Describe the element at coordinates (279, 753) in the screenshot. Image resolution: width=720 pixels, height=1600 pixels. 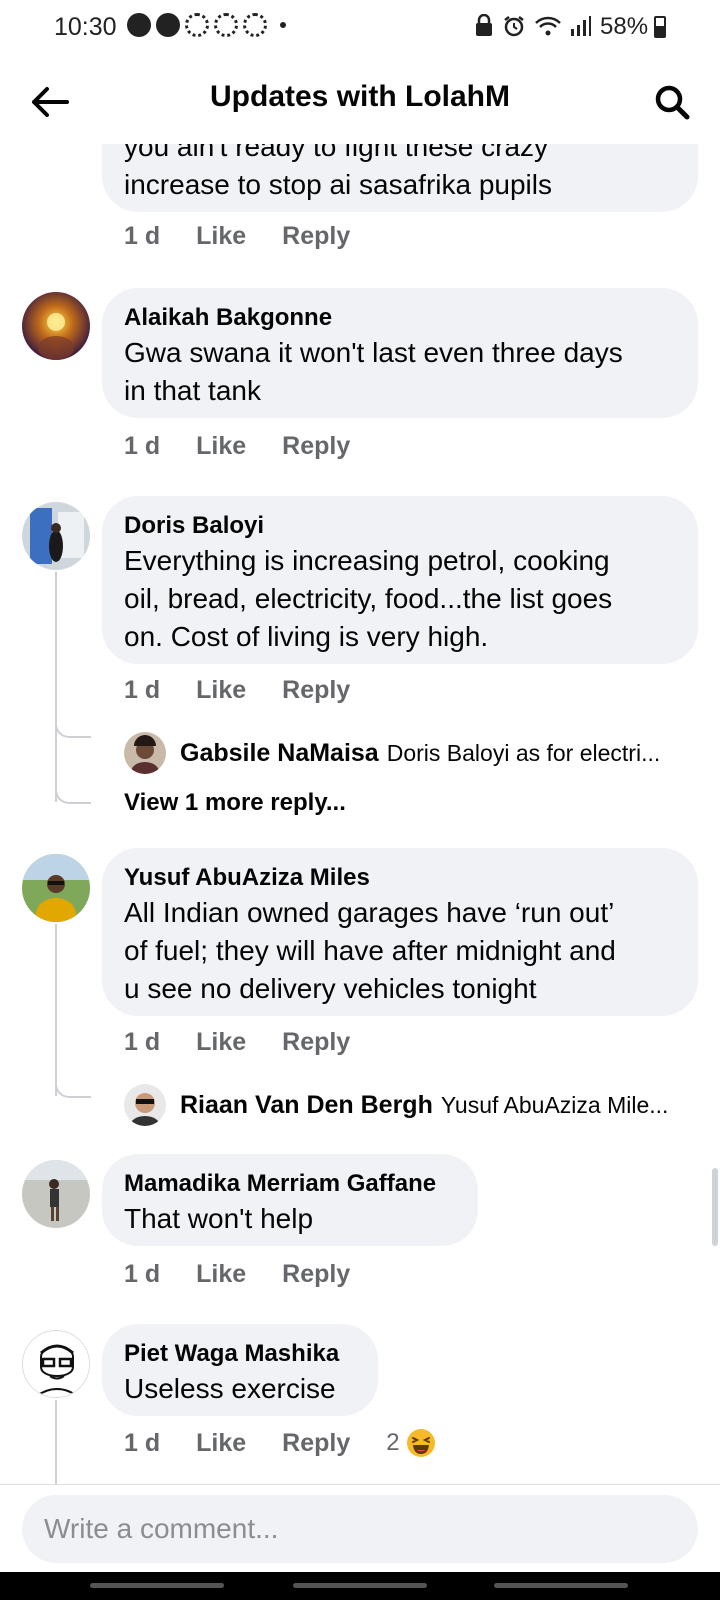
I see `reply-author: Gabsile NaMaisa` at that location.